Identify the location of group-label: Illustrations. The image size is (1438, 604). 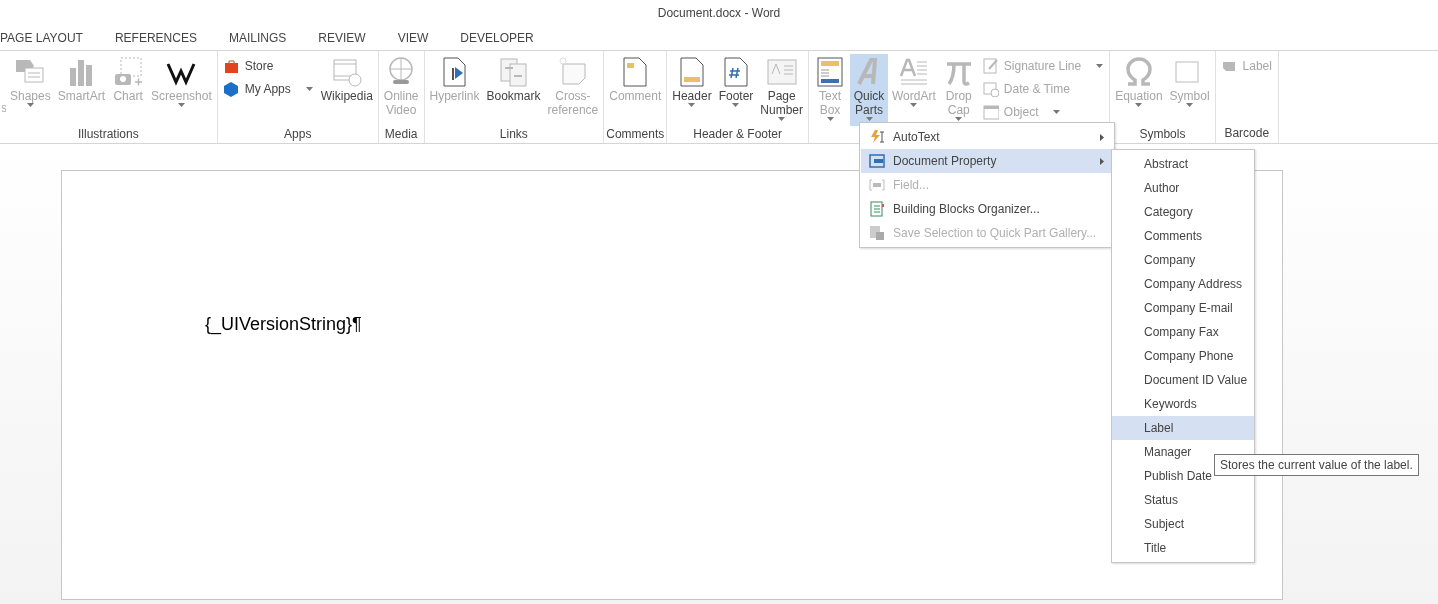
(108, 134).